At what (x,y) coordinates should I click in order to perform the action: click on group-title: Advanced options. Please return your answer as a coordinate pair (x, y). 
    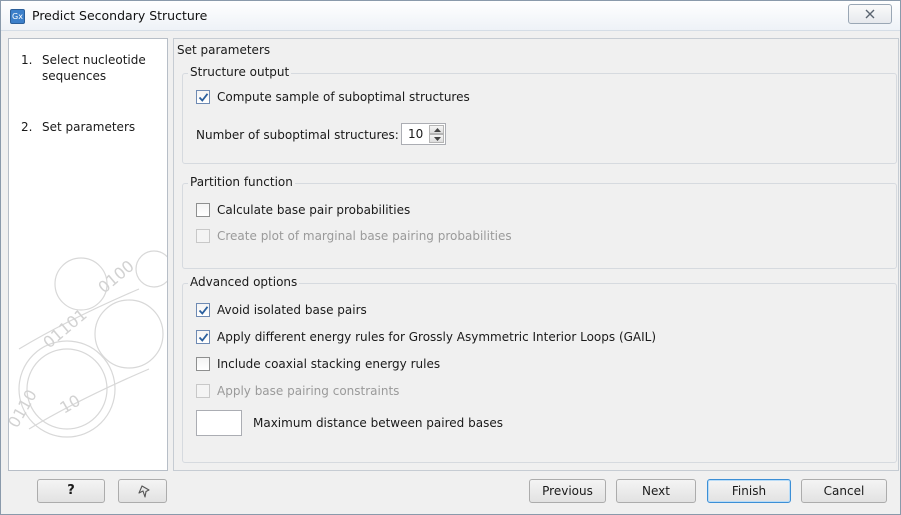
    Looking at the image, I should click on (244, 282).